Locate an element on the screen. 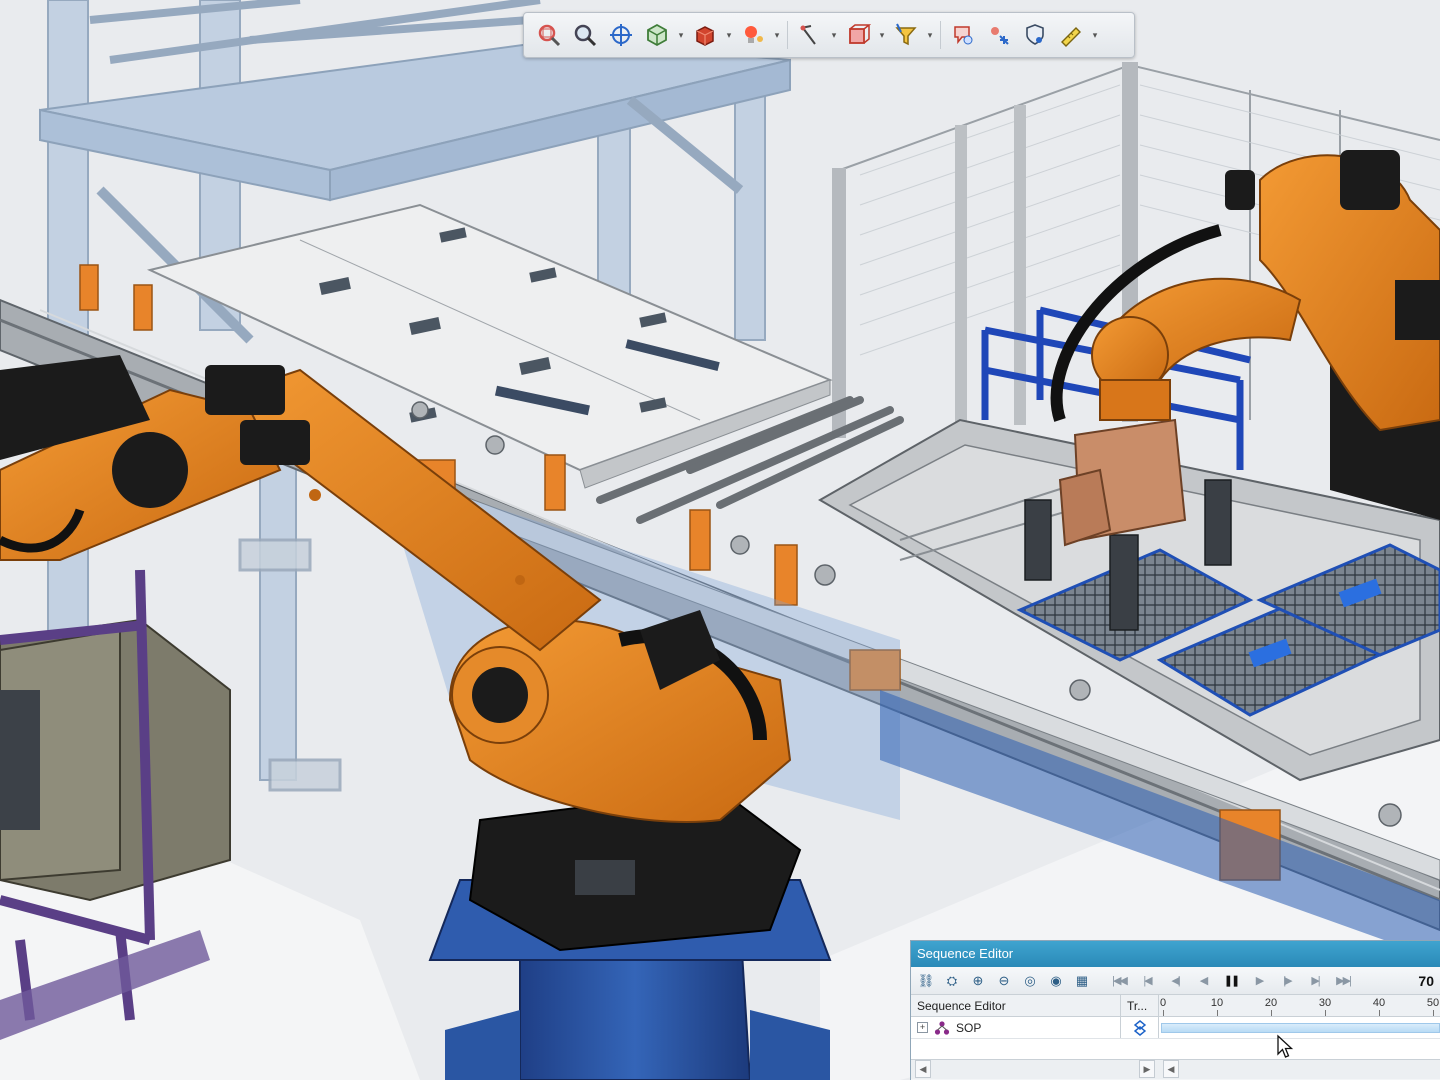  link-scan-icon: ⛭ is located at coordinates (952, 981).